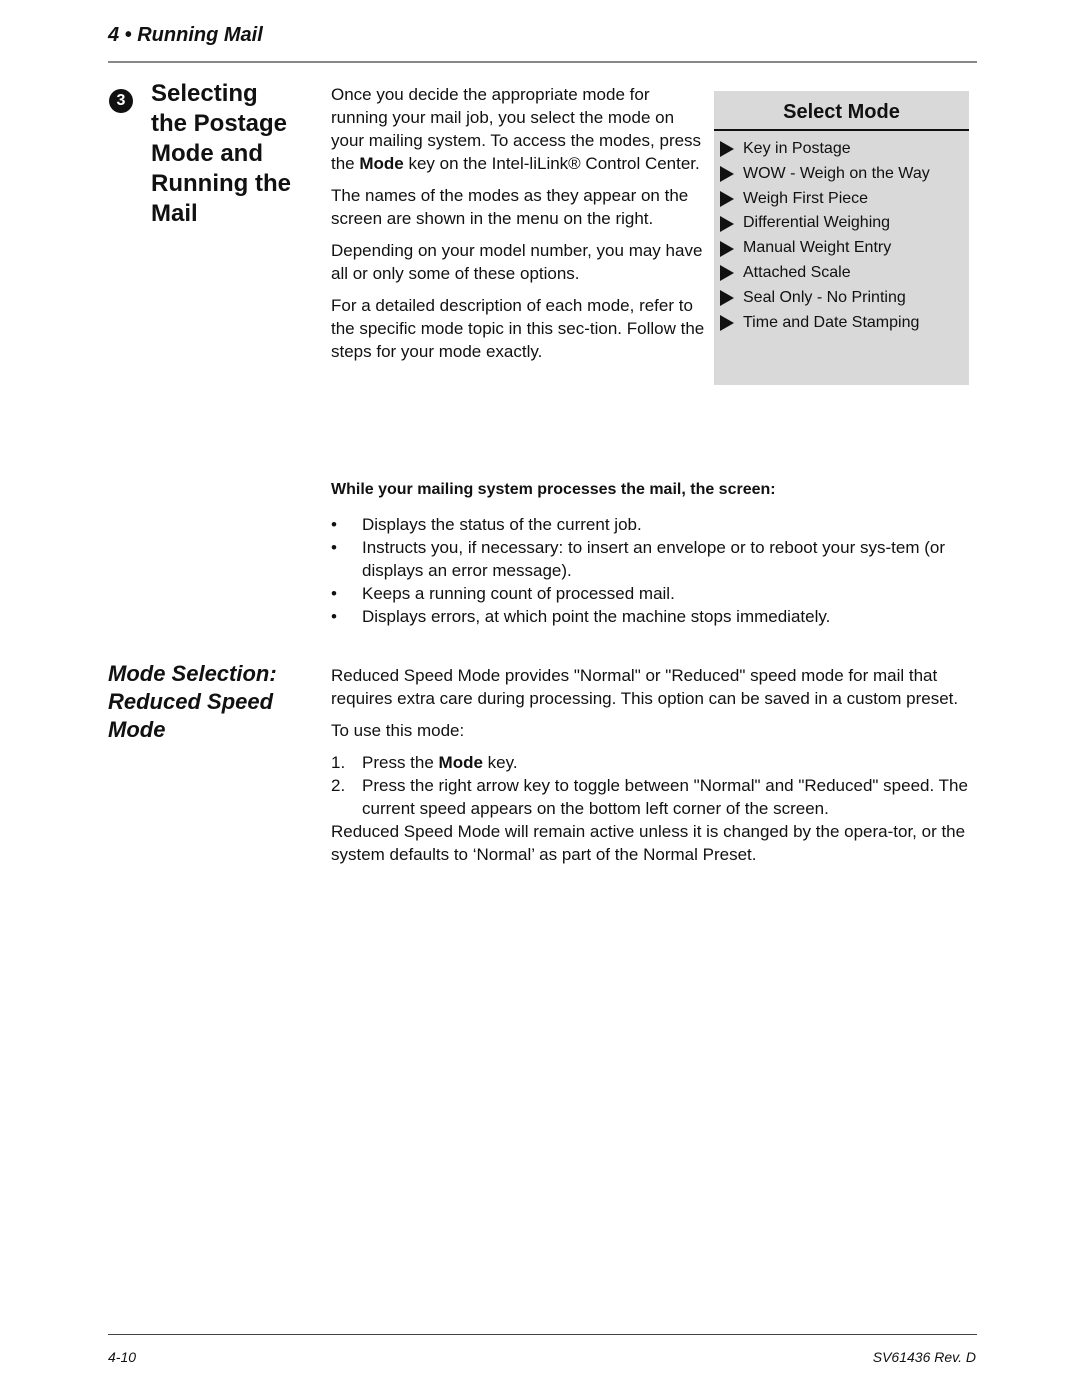 The height and width of the screenshot is (1397, 1080). I want to click on step-item: 1. Press the Mode key., so click(653, 762).